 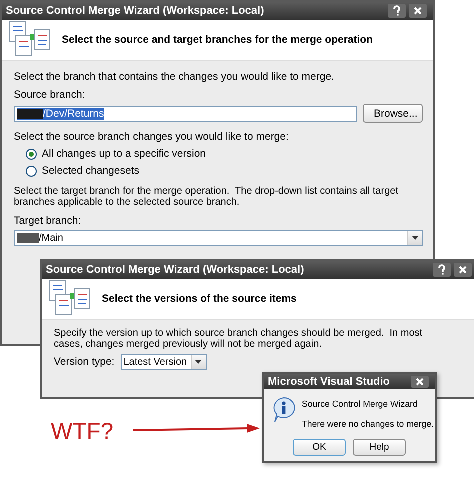 I want to click on field-label: Source branch:, so click(x=50, y=95).